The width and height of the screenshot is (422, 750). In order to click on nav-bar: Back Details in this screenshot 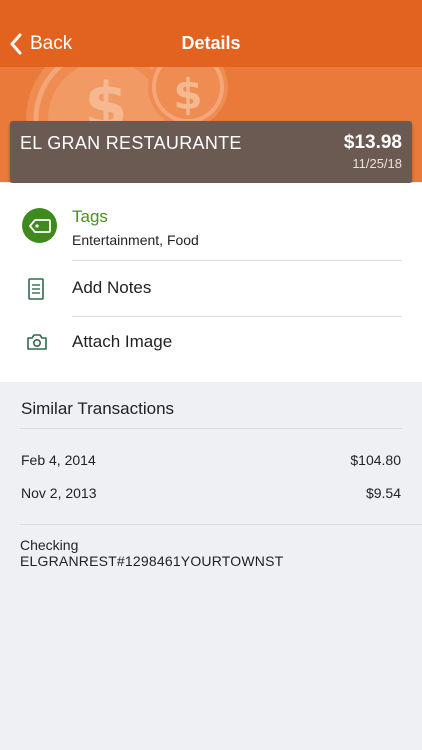, I will do `click(211, 33)`.